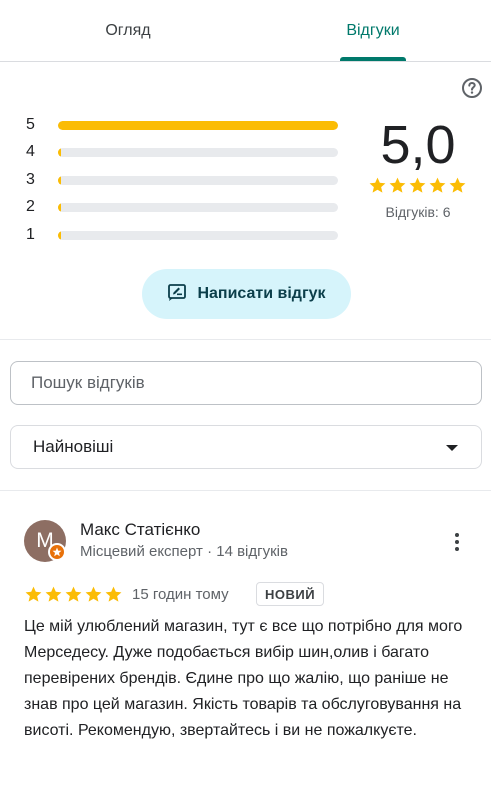 The width and height of the screenshot is (491, 787). Describe the element at coordinates (30, 151) in the screenshot. I see `histogram-label: 4` at that location.